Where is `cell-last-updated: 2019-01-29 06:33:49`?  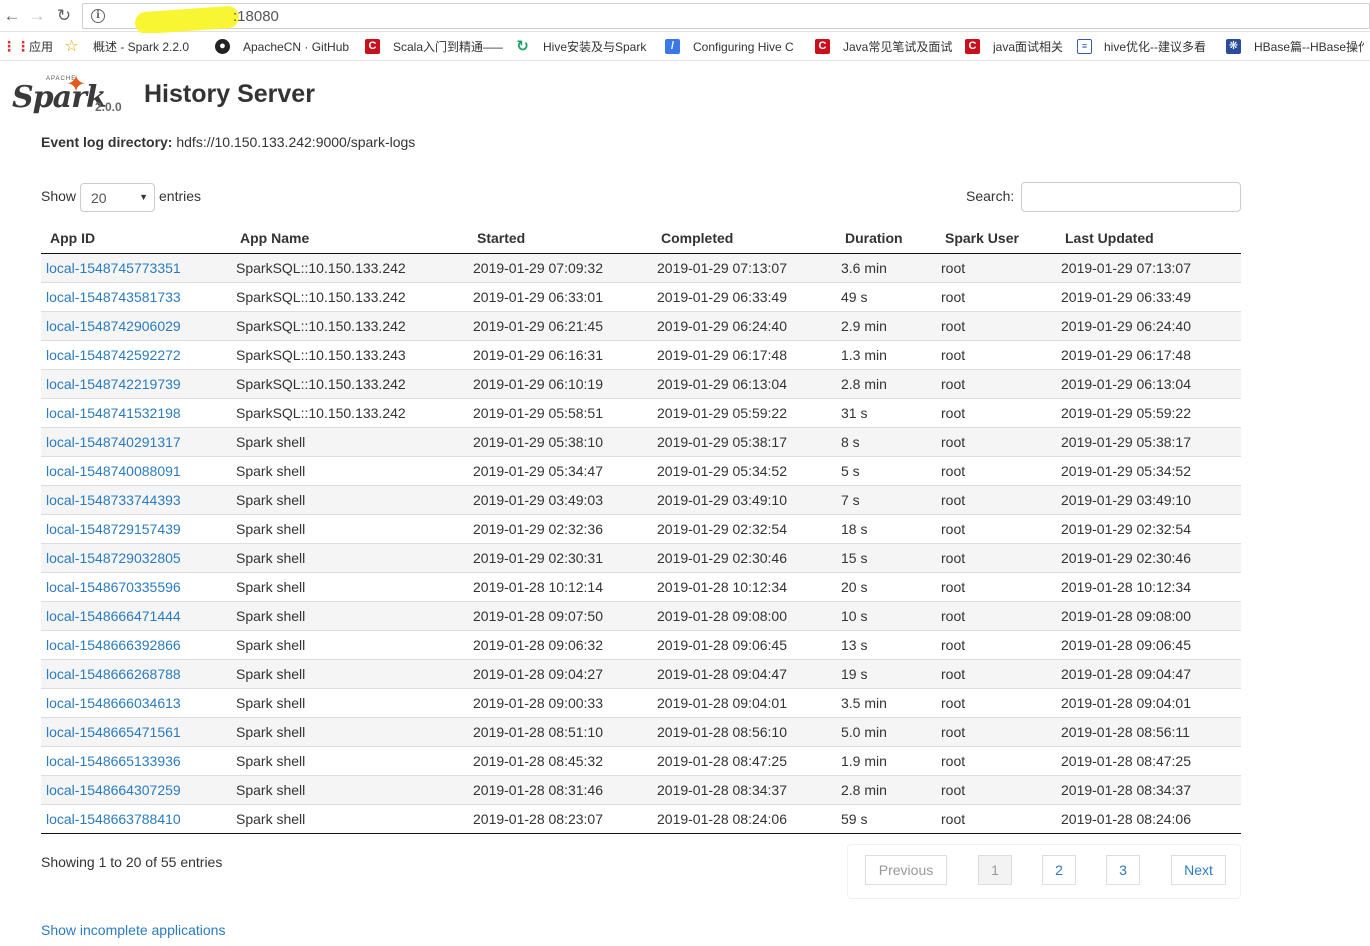 cell-last-updated: 2019-01-29 06:33:49 is located at coordinates (1148, 296).